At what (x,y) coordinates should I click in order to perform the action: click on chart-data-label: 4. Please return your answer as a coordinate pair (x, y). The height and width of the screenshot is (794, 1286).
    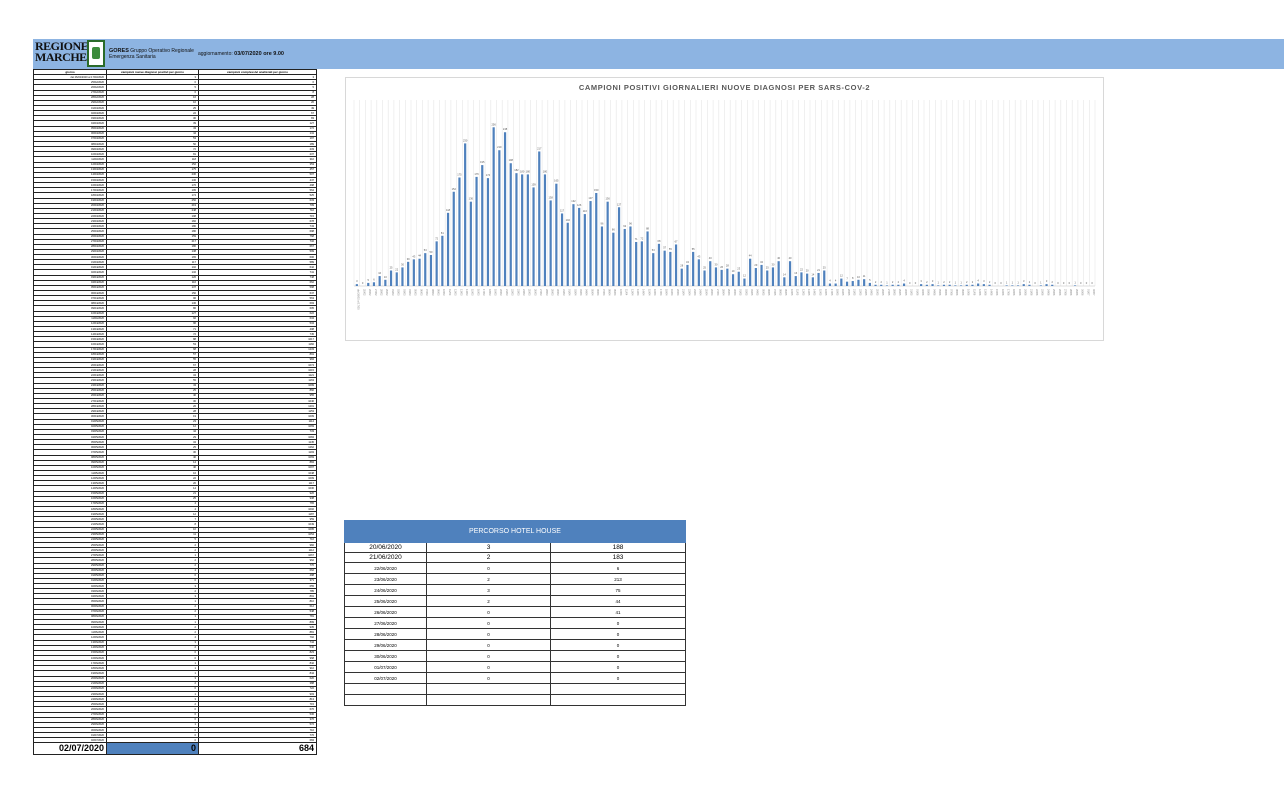
    Looking at the image, I should click on (904, 281).